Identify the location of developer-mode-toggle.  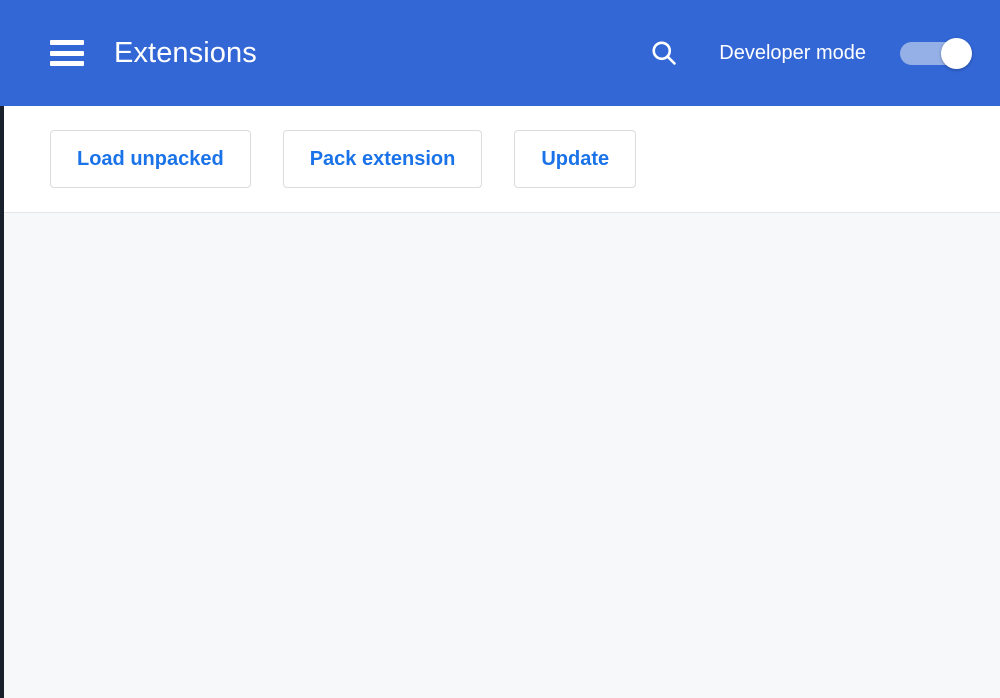
(936, 53).